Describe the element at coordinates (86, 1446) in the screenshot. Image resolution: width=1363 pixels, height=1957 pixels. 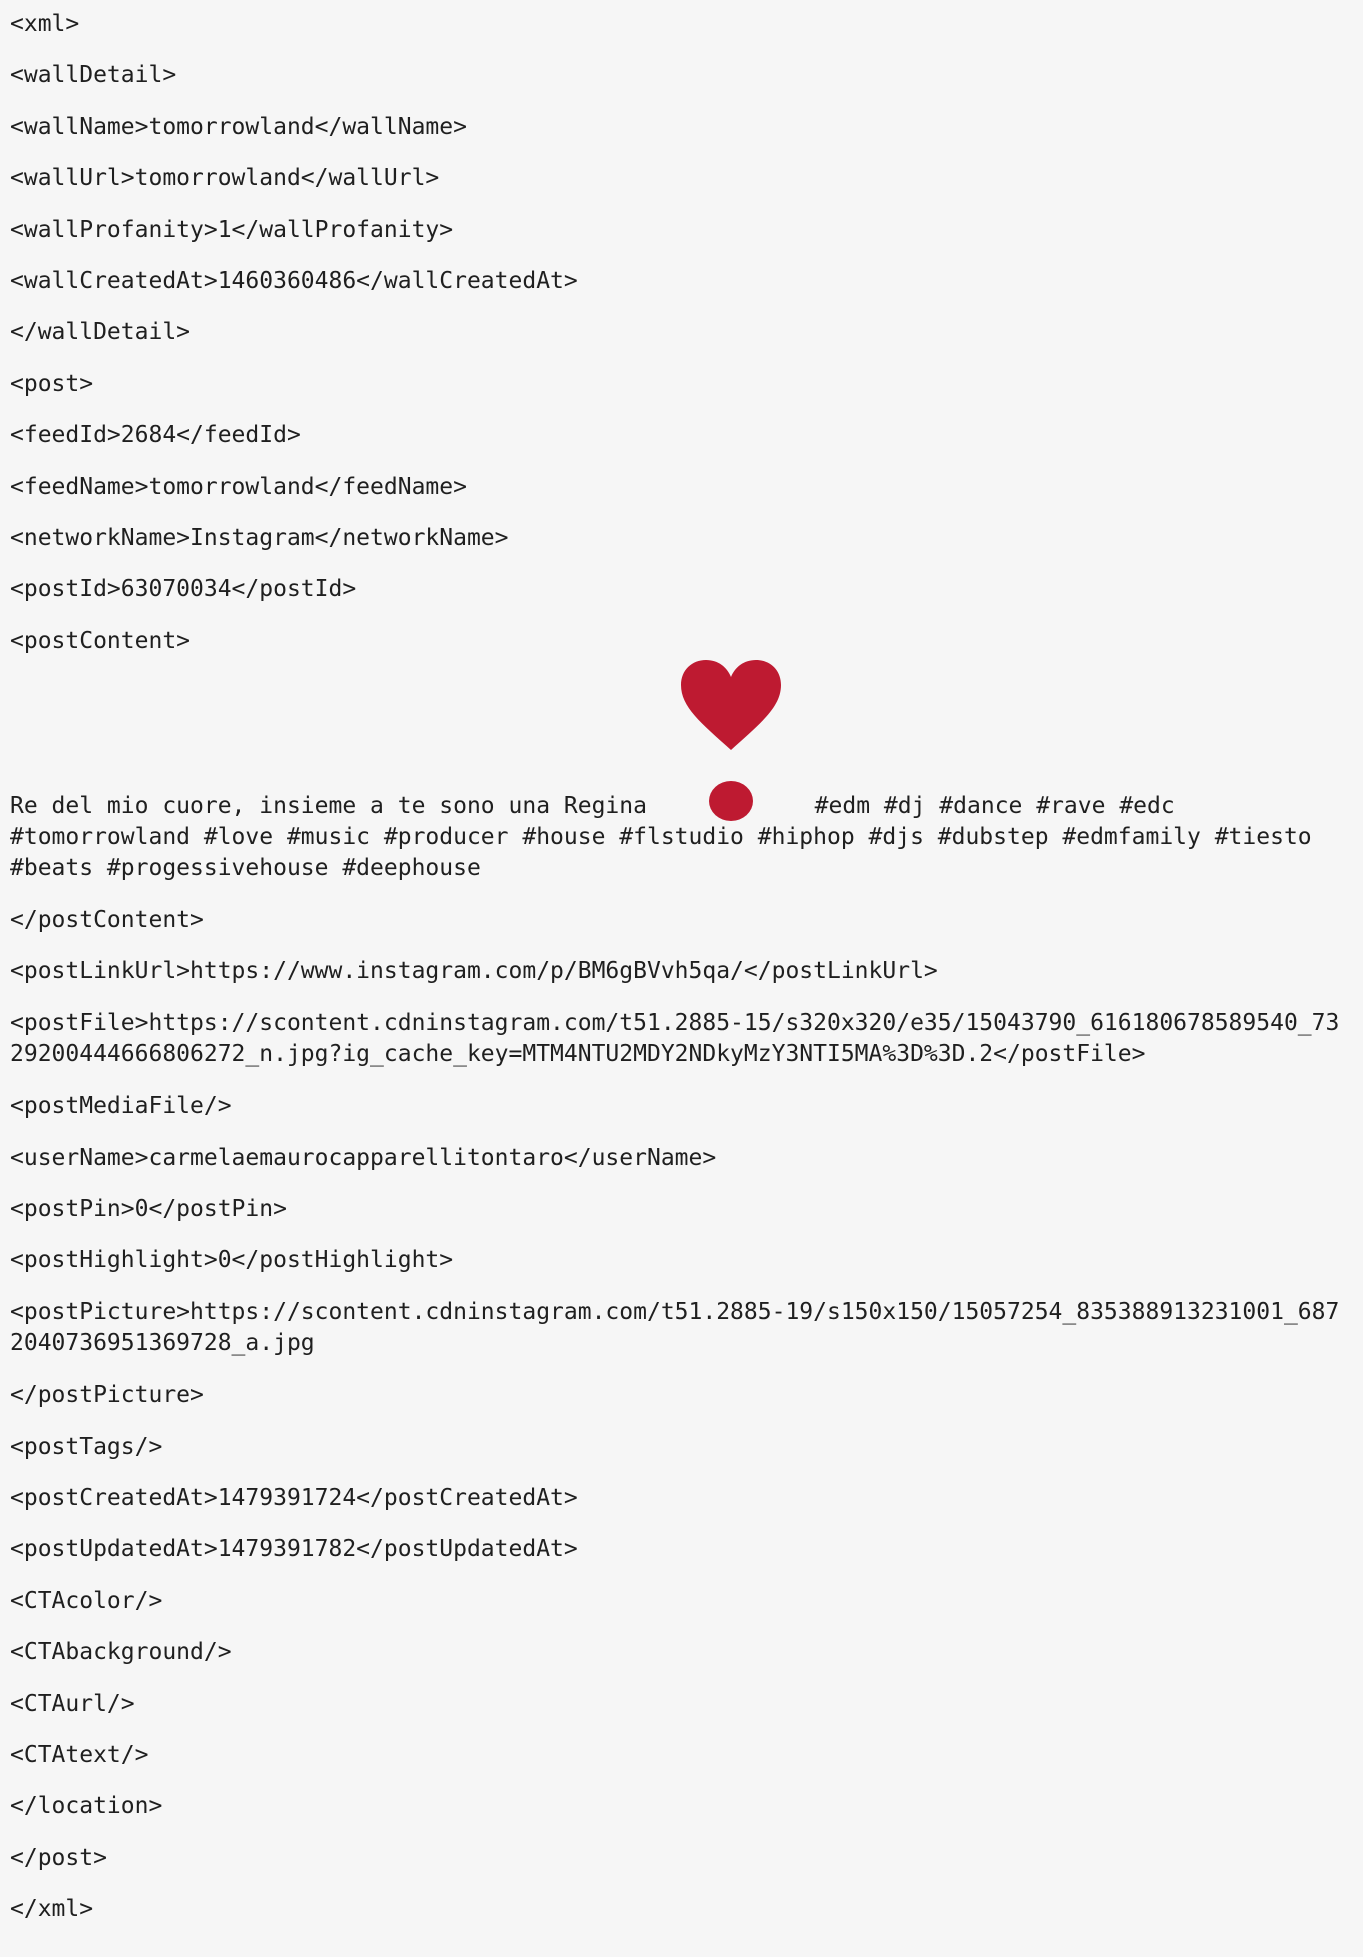
I see `post-tags-line: <postTags/>` at that location.